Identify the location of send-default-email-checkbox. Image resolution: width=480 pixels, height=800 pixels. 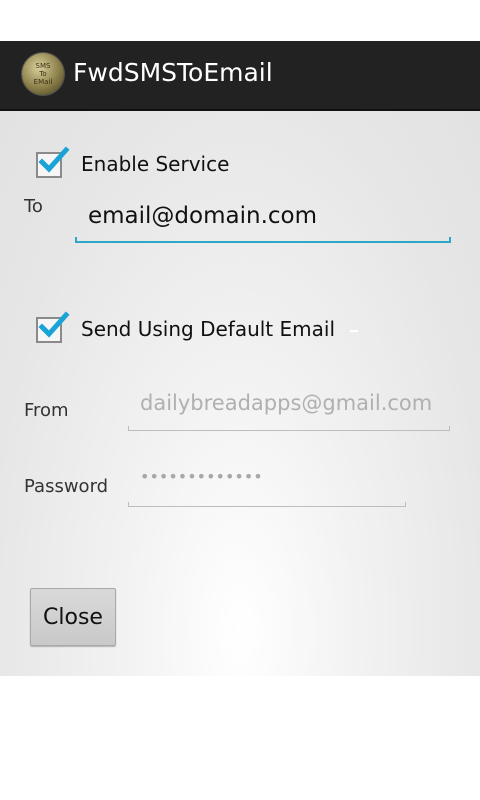
(53, 327).